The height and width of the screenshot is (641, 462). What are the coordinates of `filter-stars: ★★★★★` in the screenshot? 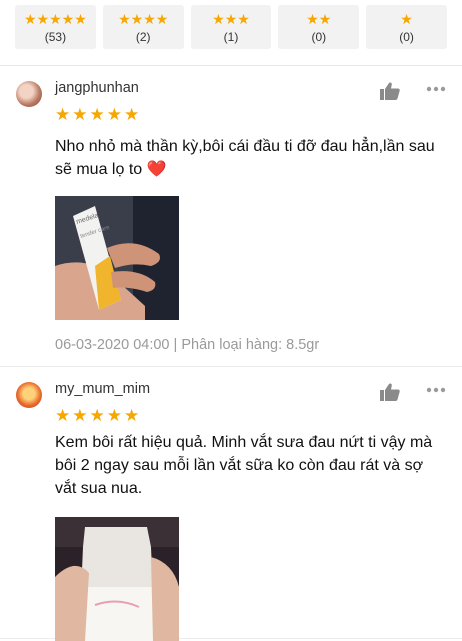 It's located at (55, 18).